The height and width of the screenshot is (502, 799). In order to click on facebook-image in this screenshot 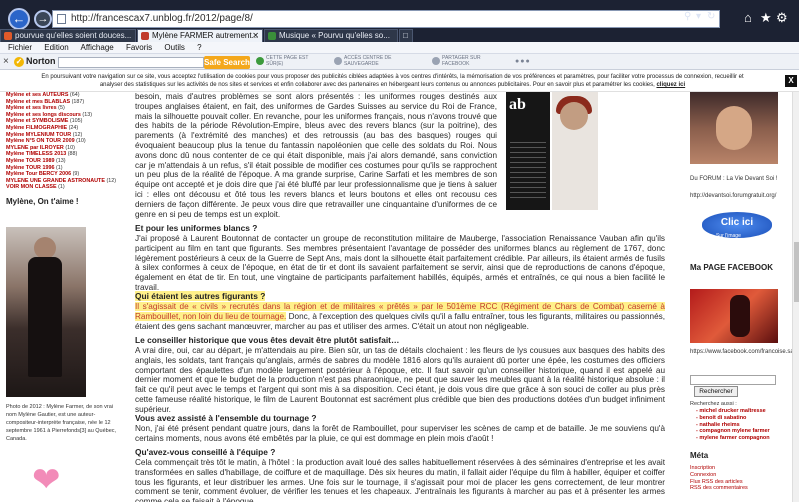, I will do `click(734, 316)`.